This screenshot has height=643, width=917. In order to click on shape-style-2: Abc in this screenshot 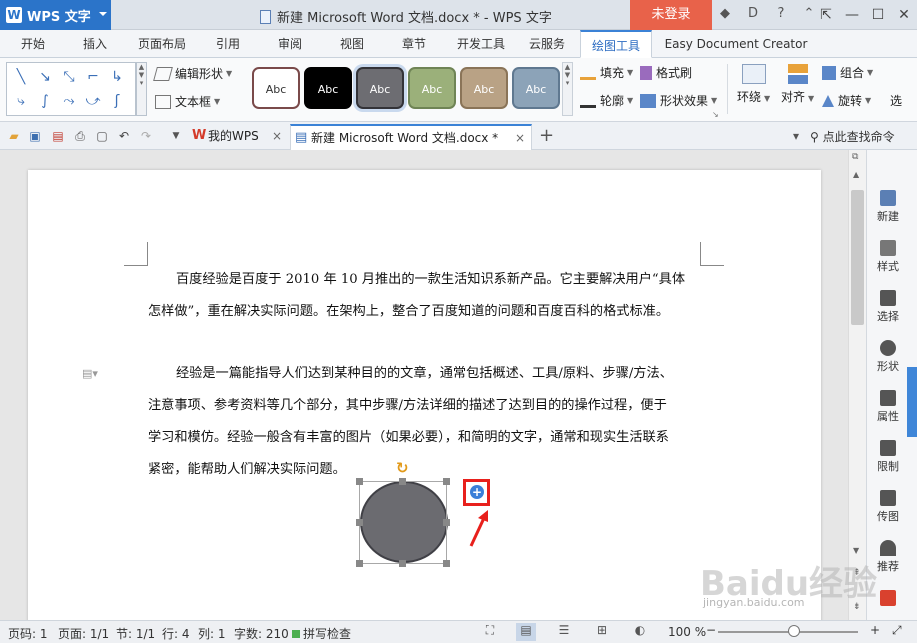, I will do `click(328, 88)`.